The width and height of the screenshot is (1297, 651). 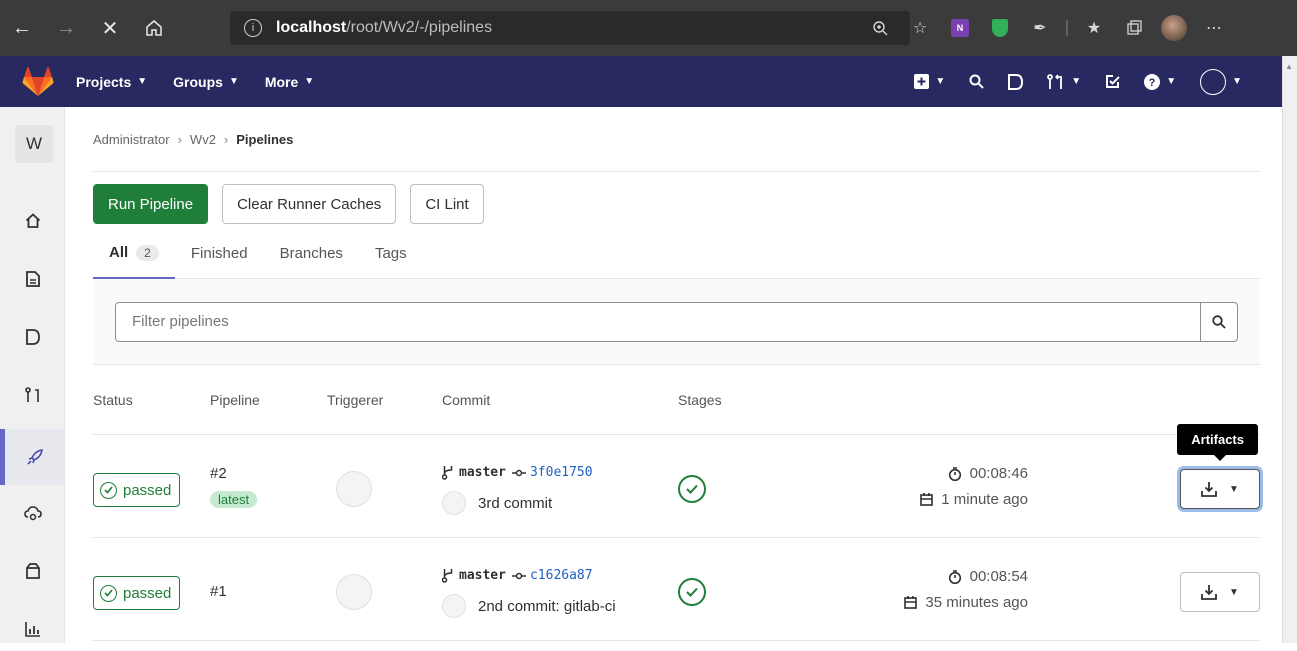 What do you see at coordinates (447, 204) in the screenshot?
I see `ci-lint-button: CI Lint` at bounding box center [447, 204].